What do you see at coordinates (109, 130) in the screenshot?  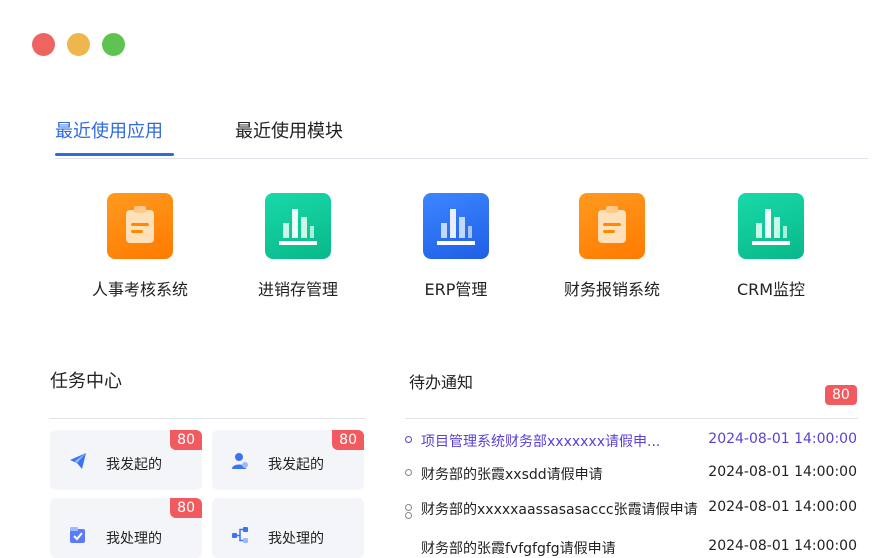 I see `tab-recent-apps: 最近使用应用` at bounding box center [109, 130].